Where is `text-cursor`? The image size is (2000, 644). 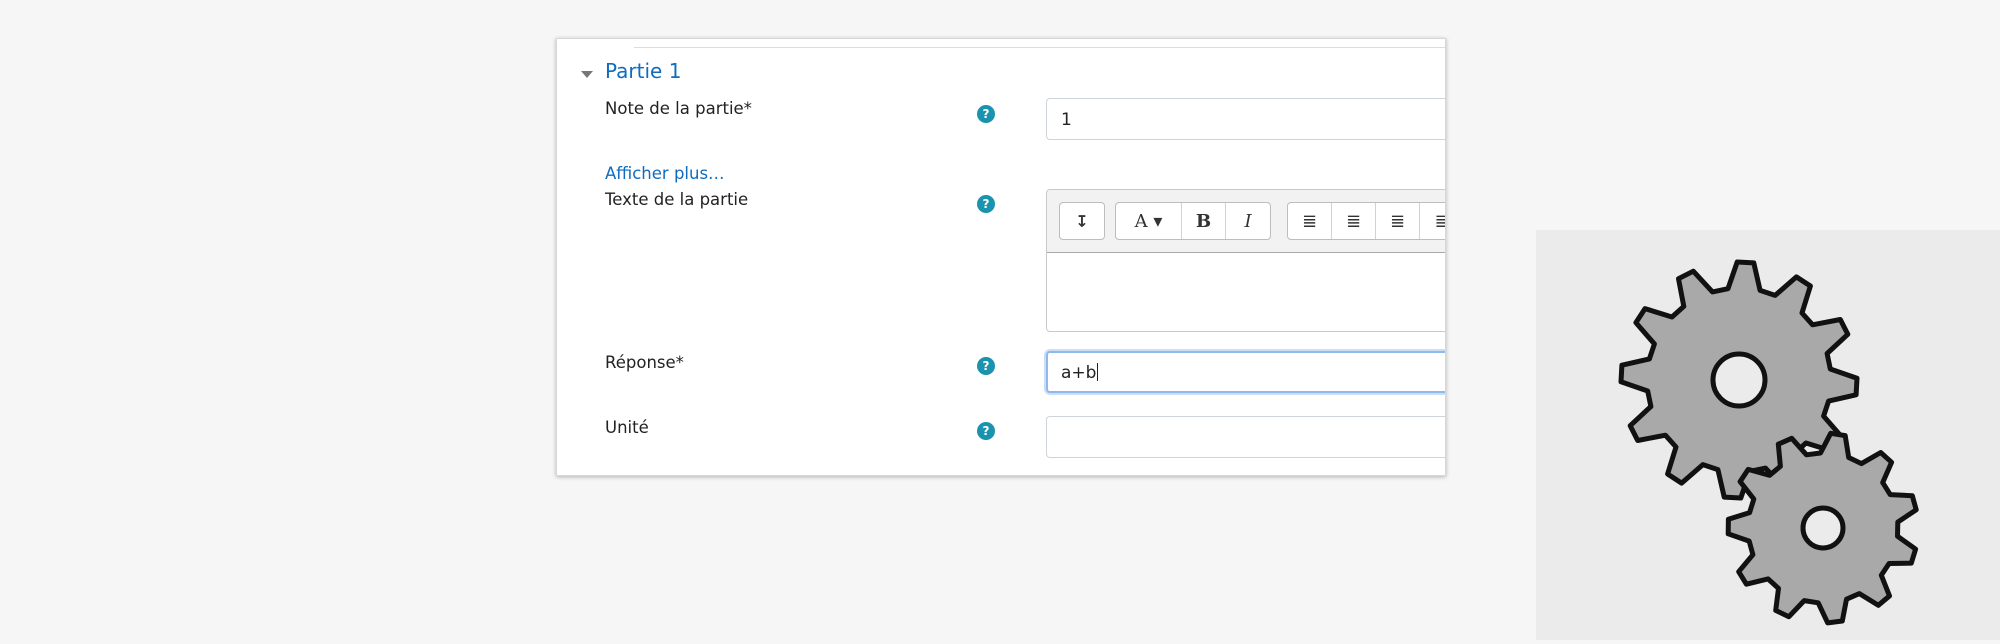
text-cursor is located at coordinates (1098, 372).